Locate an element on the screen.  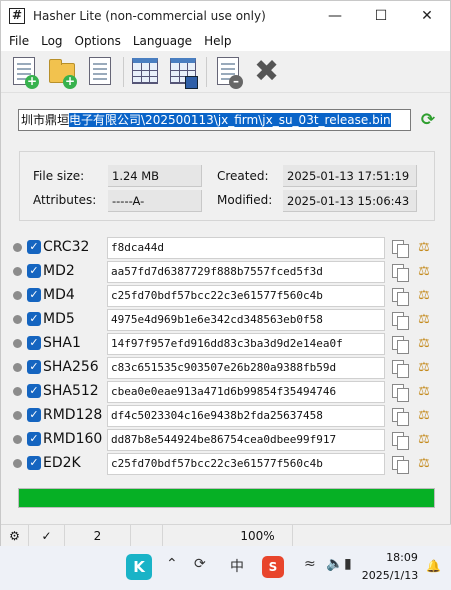
window-title: Hasher Lite (non-commercial use only) is located at coordinates (149, 16).